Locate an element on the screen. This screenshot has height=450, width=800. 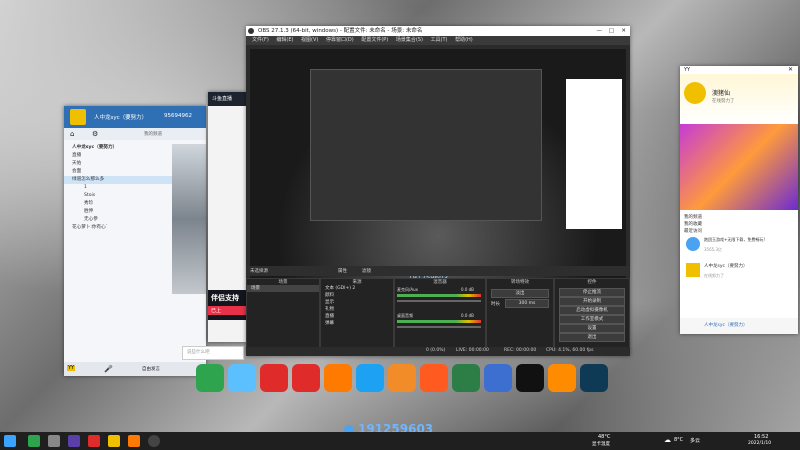
menu-item: 配置文件(P) is located at coordinates (374, 40).